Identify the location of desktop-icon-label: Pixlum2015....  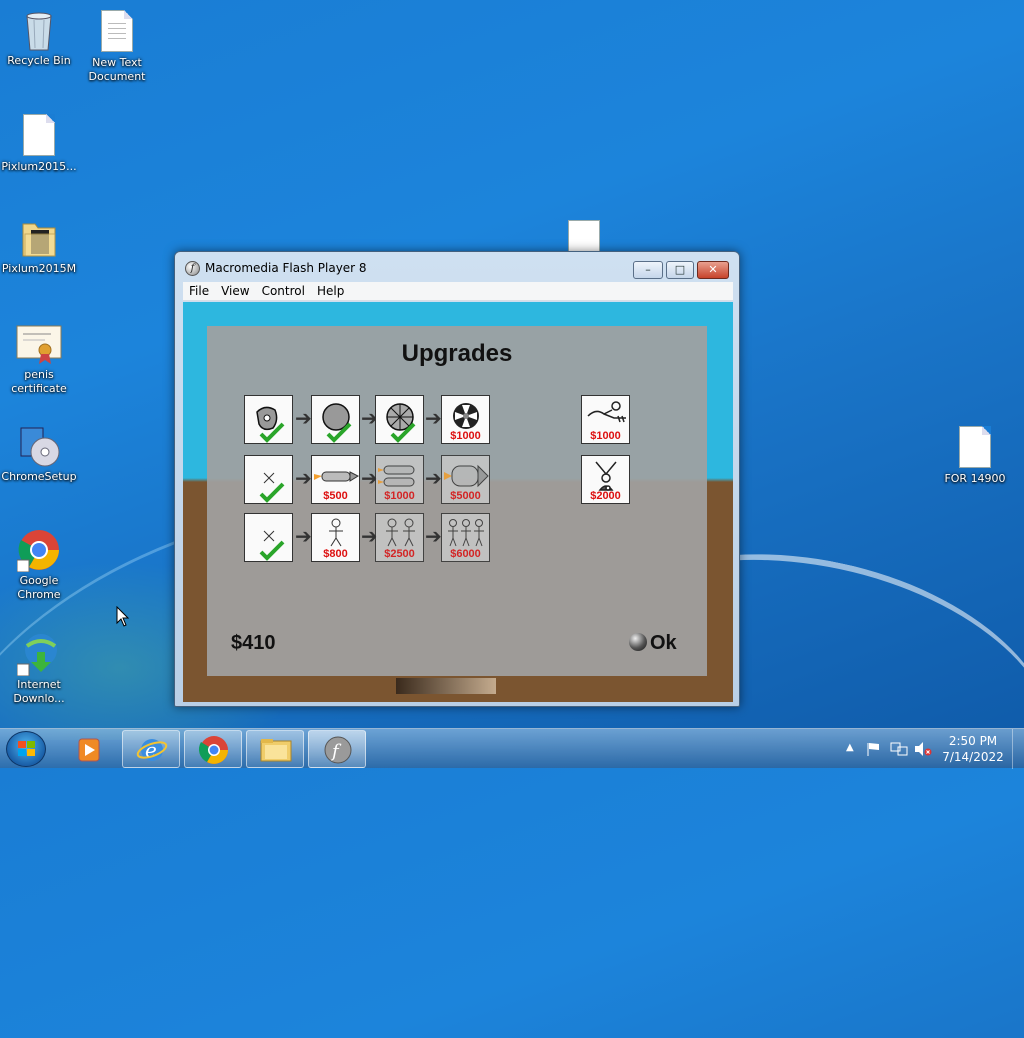
(39, 166).